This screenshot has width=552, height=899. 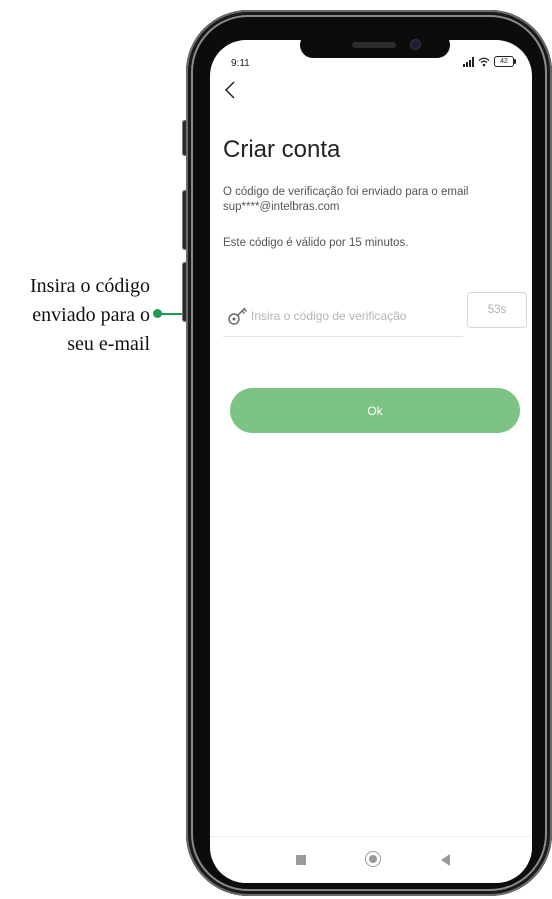 I want to click on verification-code-input, so click(x=355, y=316).